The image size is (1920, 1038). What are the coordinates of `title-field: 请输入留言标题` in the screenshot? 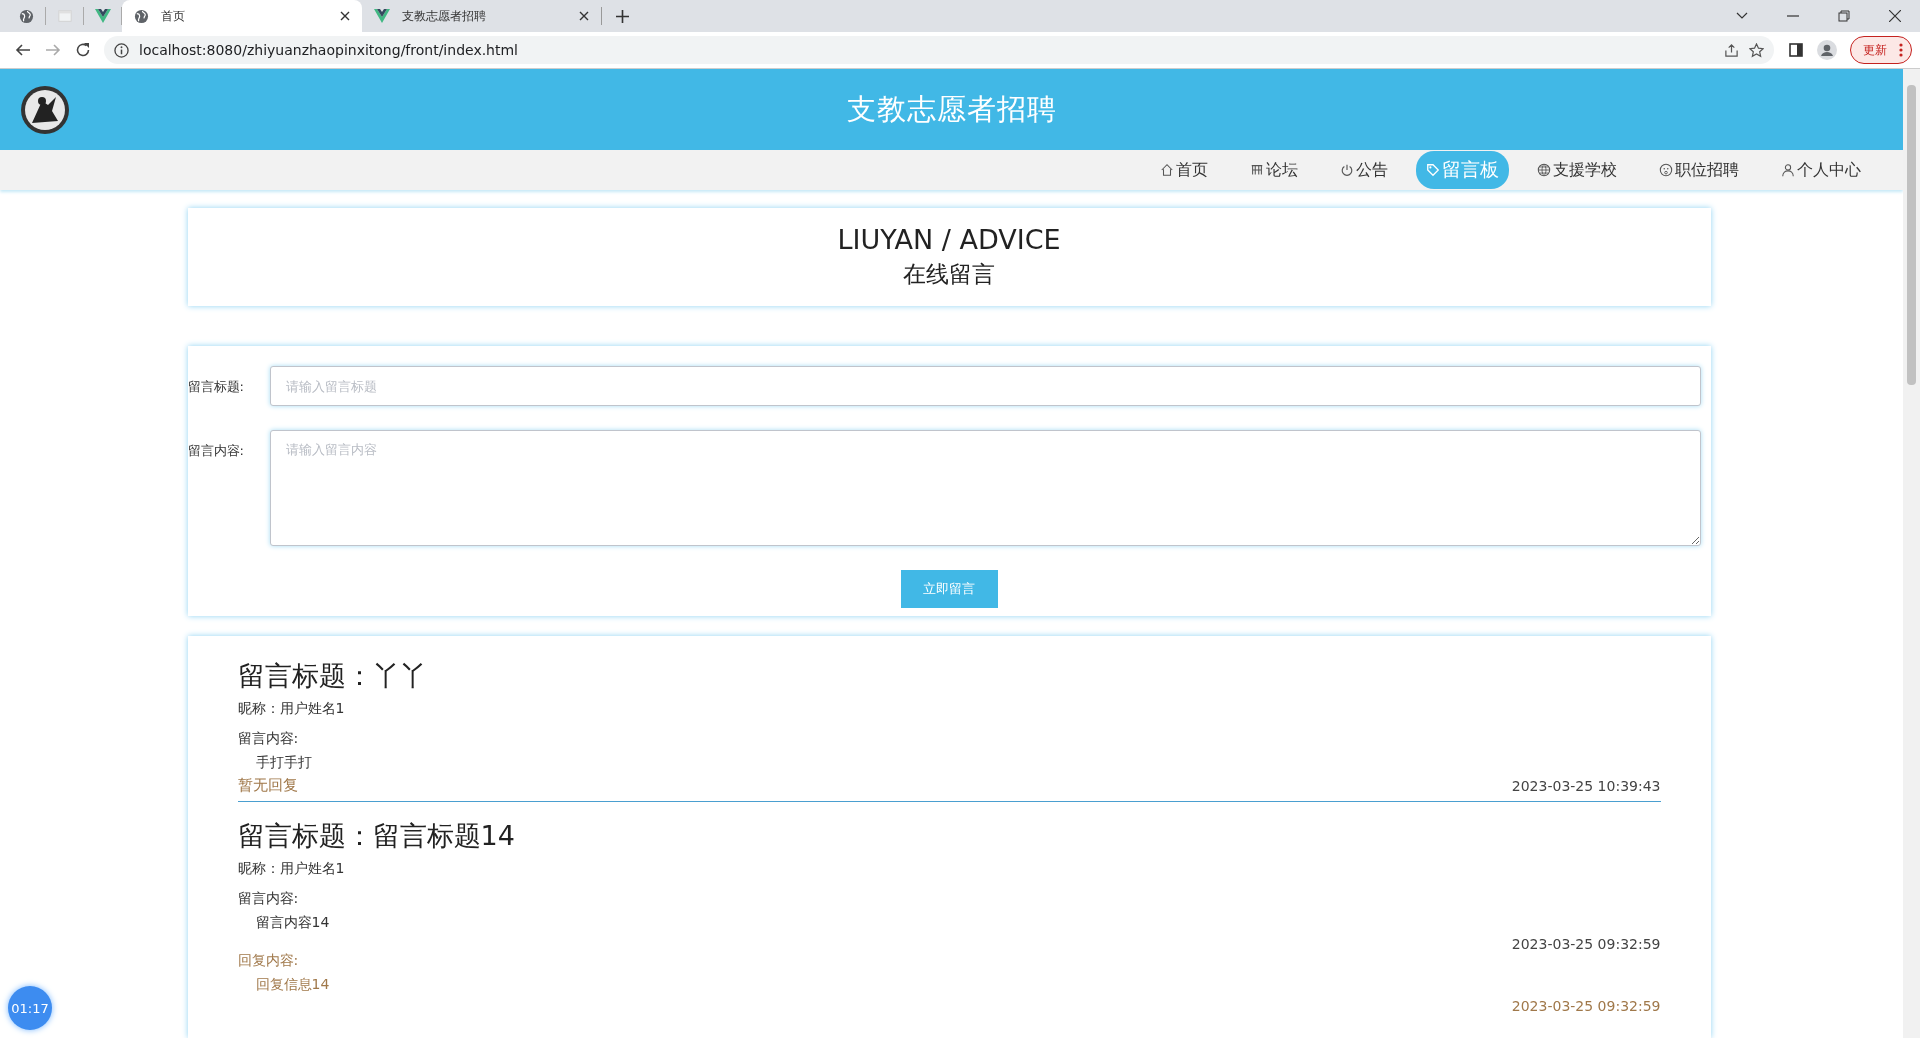 It's located at (985, 386).